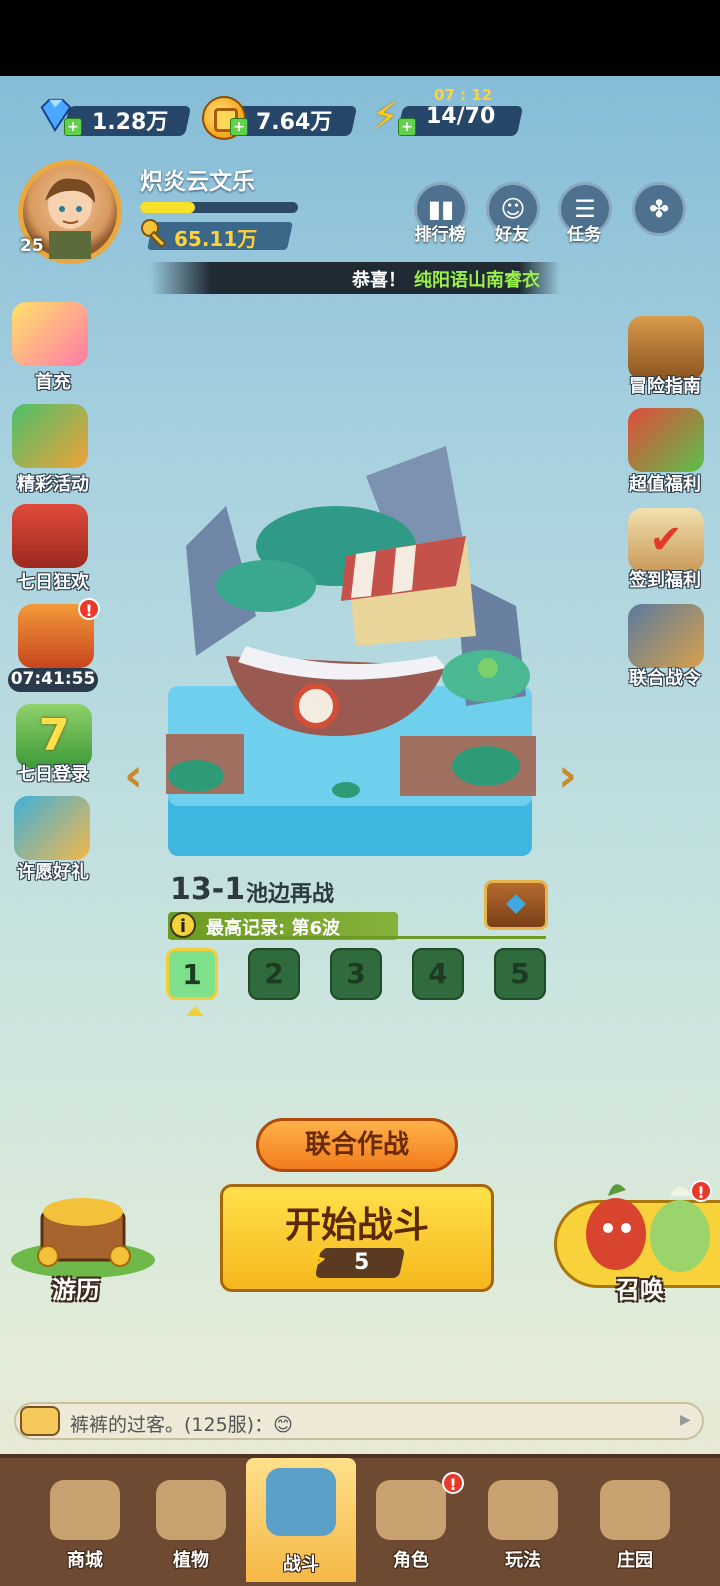 This screenshot has width=720, height=1586. I want to click on xp-bar-fill, so click(167, 207).